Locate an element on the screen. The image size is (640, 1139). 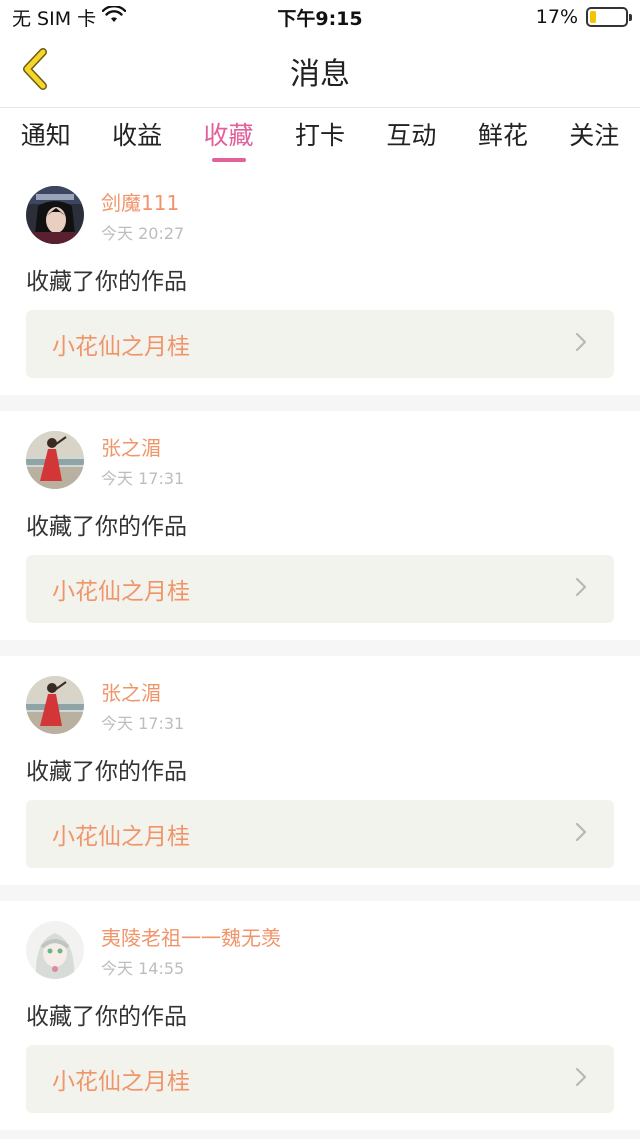
tab-earnings: 收益 is located at coordinates (137, 134).